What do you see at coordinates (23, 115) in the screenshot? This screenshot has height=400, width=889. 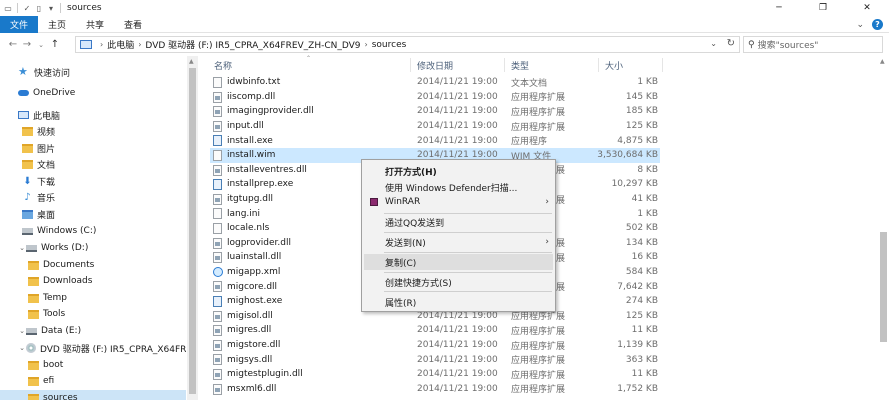 I see `pc-icon` at bounding box center [23, 115].